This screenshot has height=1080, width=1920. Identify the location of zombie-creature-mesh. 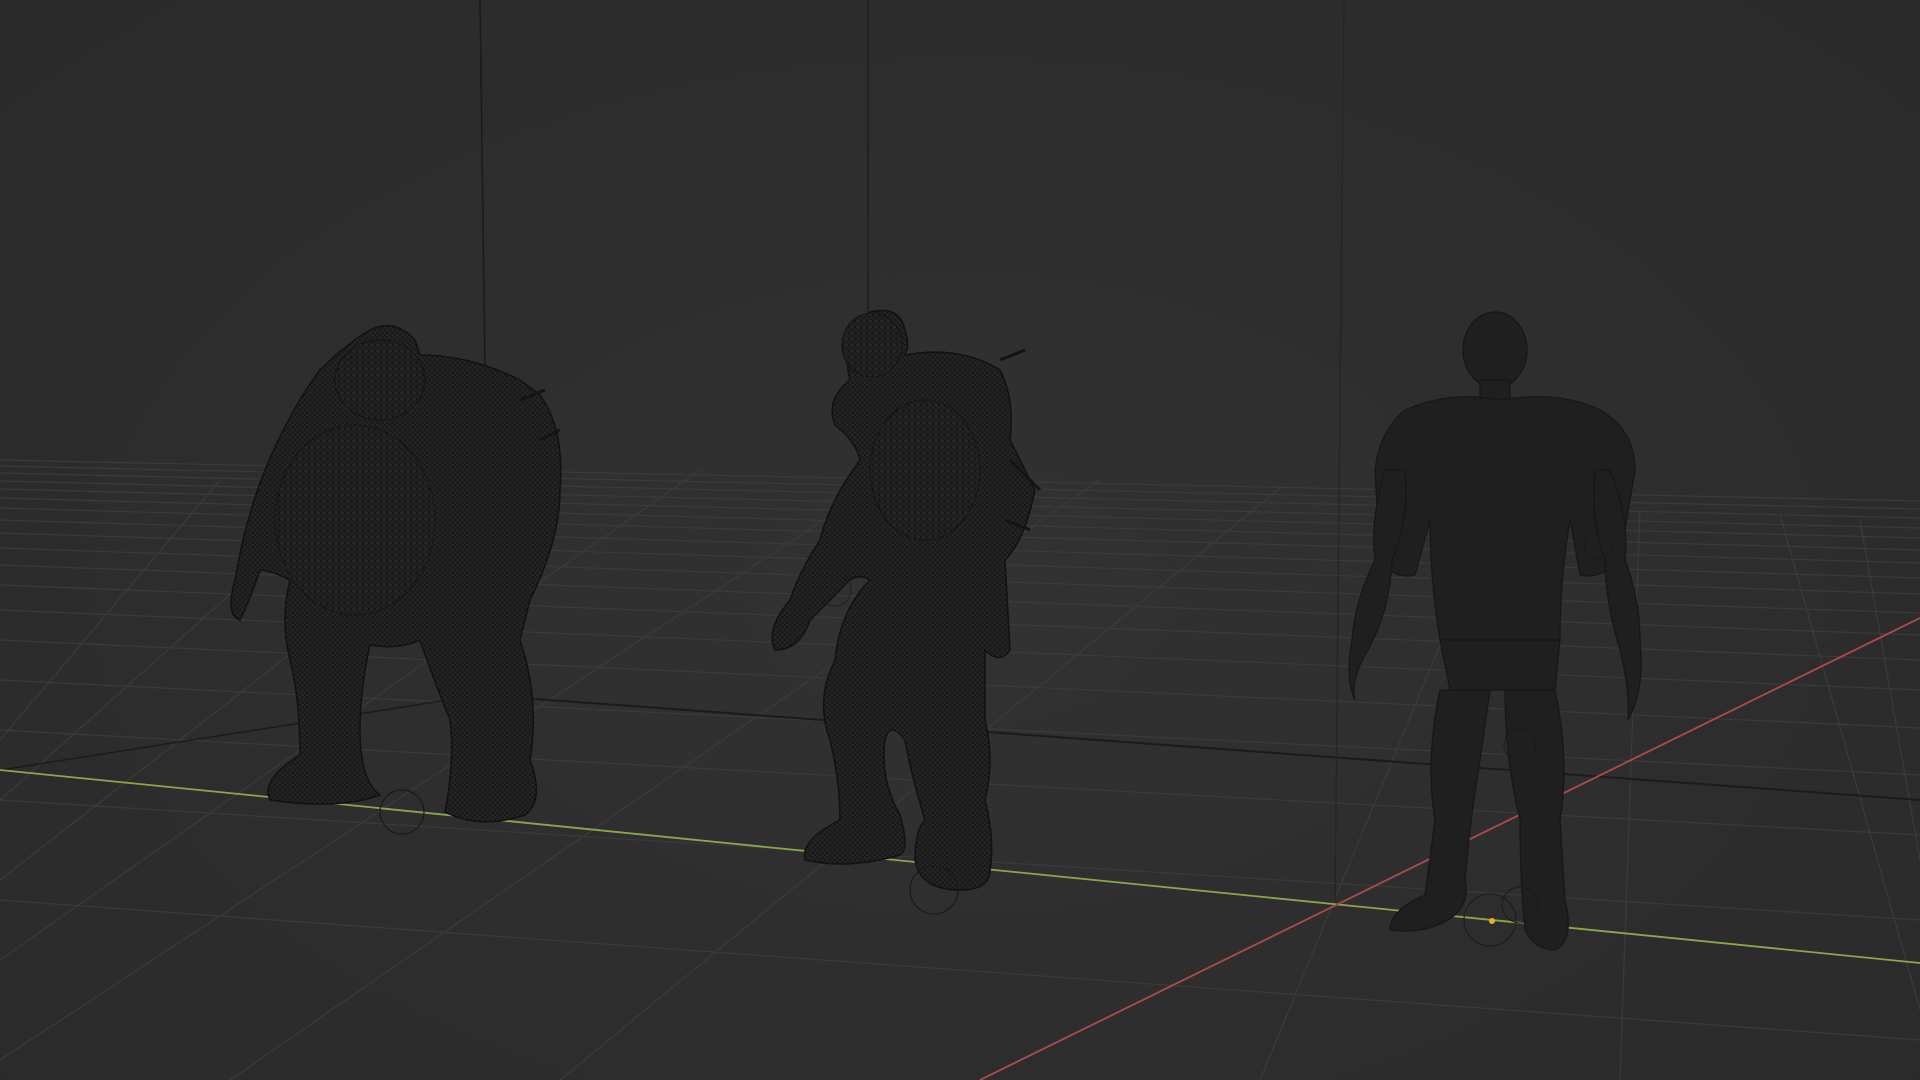
(906, 612).